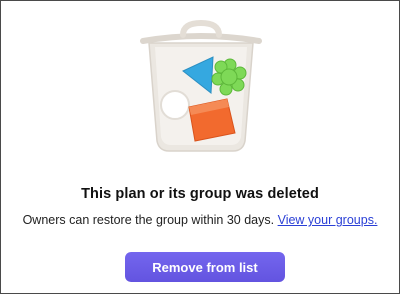  I want to click on view-groups-link: View your groups., so click(328, 220).